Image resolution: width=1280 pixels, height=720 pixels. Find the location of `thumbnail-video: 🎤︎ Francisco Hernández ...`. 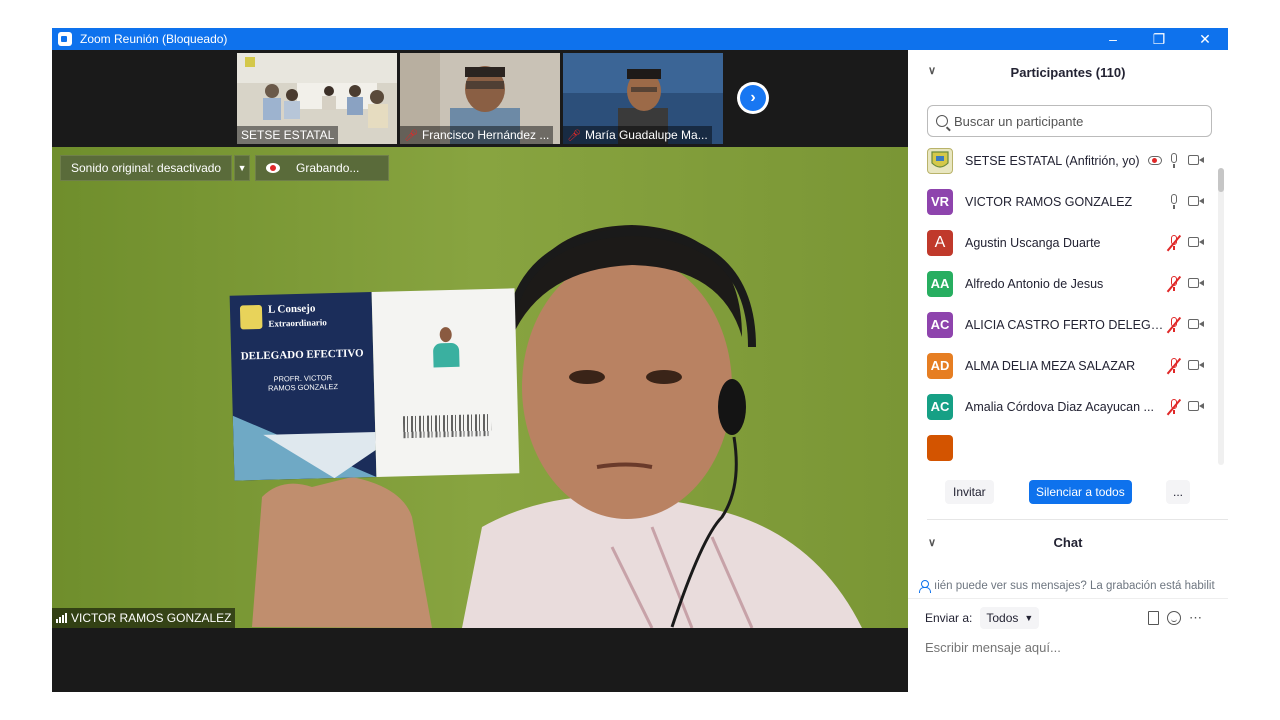

thumbnail-video: 🎤︎ Francisco Hernández ... is located at coordinates (480, 98).